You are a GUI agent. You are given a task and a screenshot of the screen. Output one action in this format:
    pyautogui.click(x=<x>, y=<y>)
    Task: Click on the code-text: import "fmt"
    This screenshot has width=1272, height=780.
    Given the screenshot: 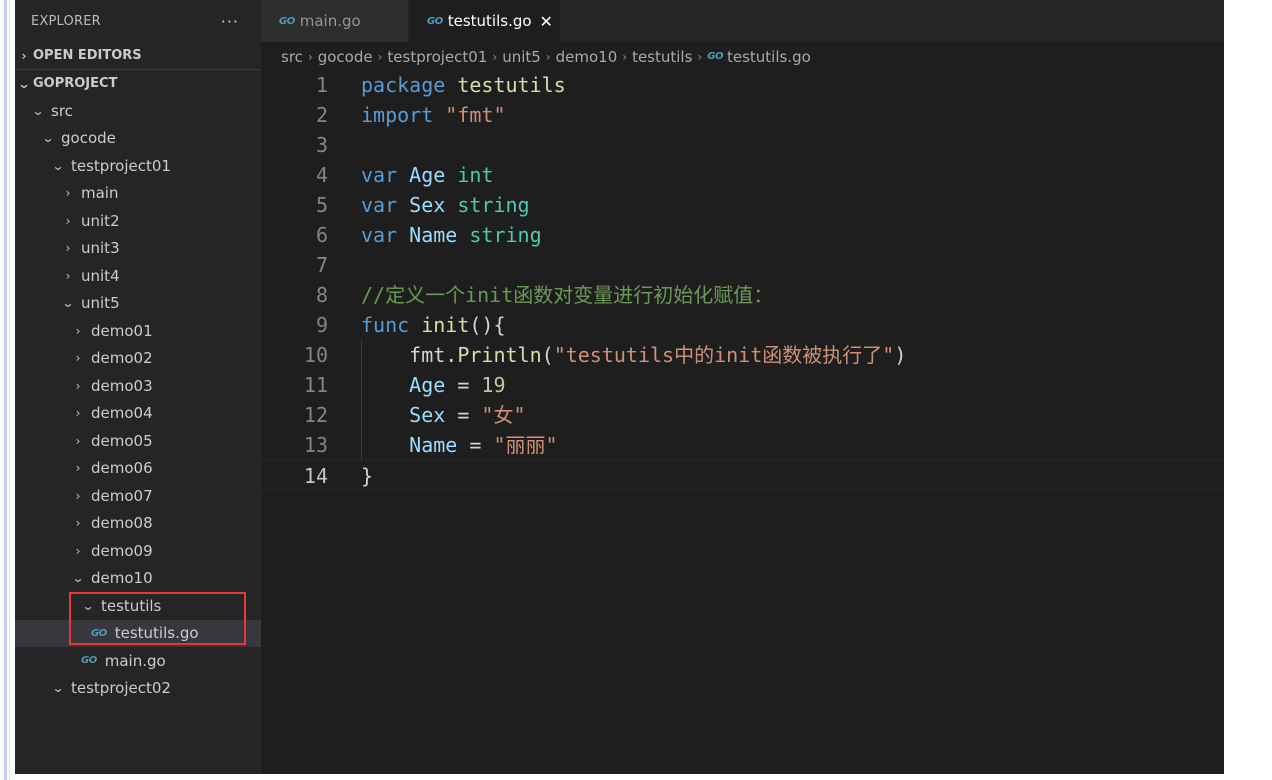 What is the action you would take?
    pyautogui.click(x=433, y=115)
    